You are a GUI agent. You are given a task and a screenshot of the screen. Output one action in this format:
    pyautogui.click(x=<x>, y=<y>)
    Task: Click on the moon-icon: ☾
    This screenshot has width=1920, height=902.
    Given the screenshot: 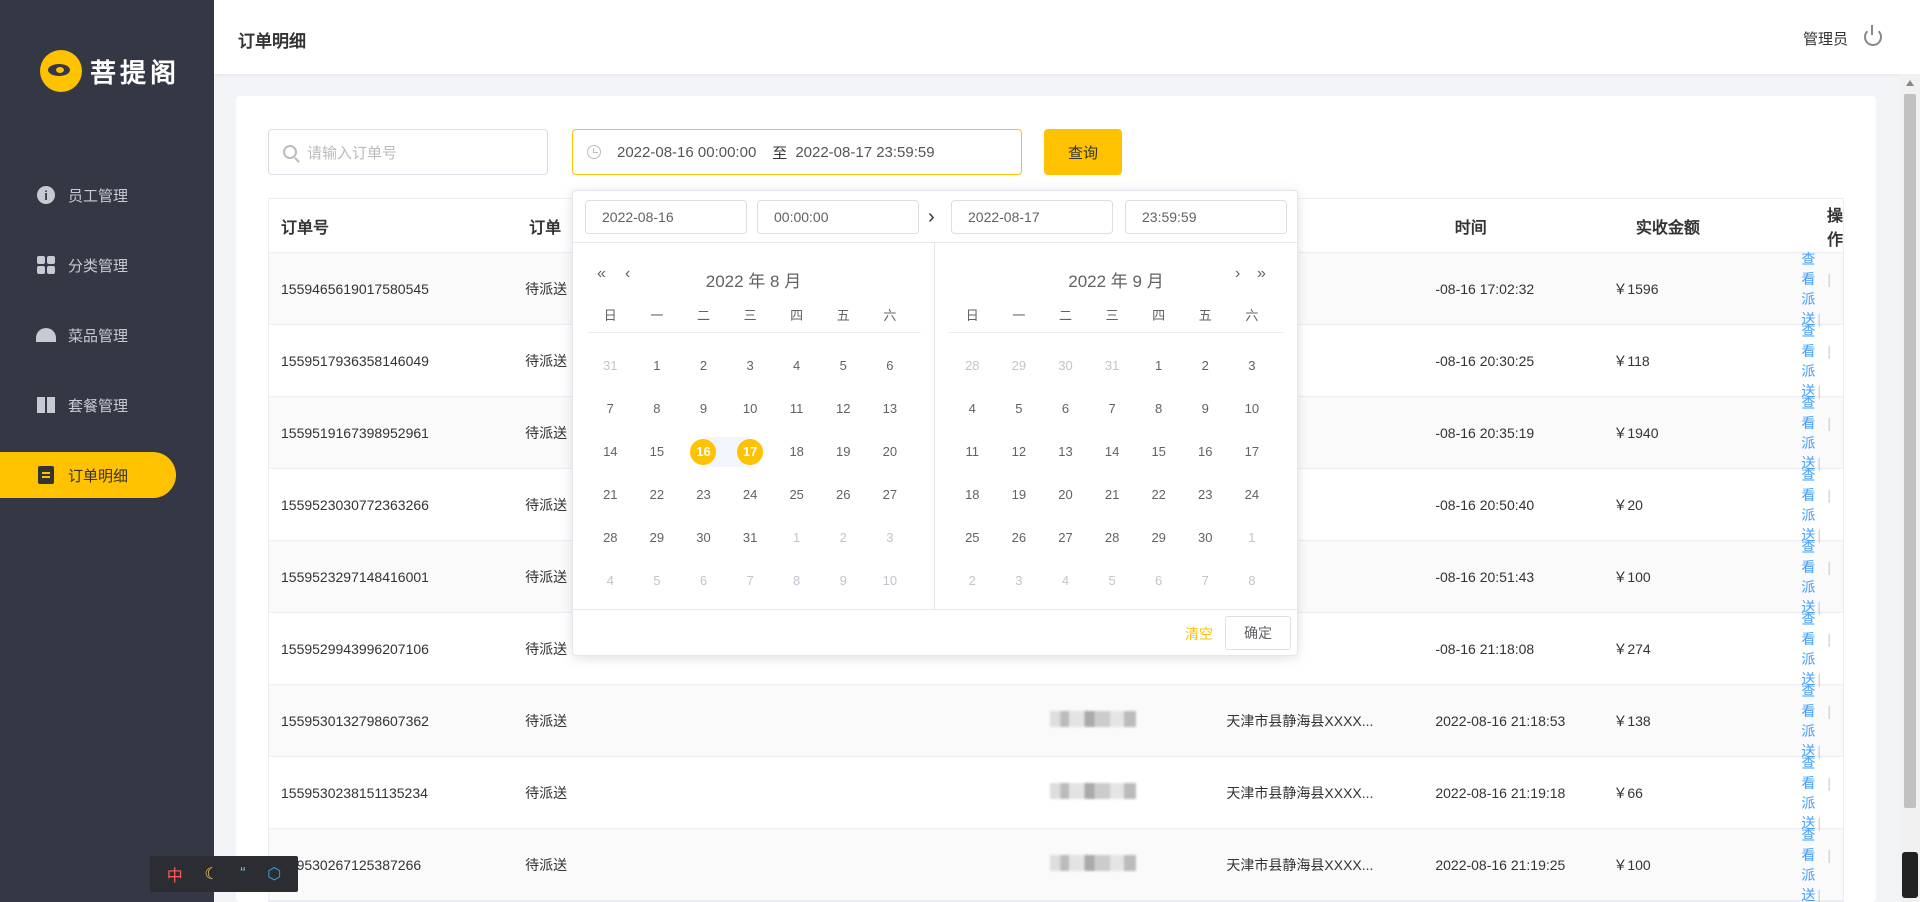 What is the action you would take?
    pyautogui.click(x=211, y=874)
    